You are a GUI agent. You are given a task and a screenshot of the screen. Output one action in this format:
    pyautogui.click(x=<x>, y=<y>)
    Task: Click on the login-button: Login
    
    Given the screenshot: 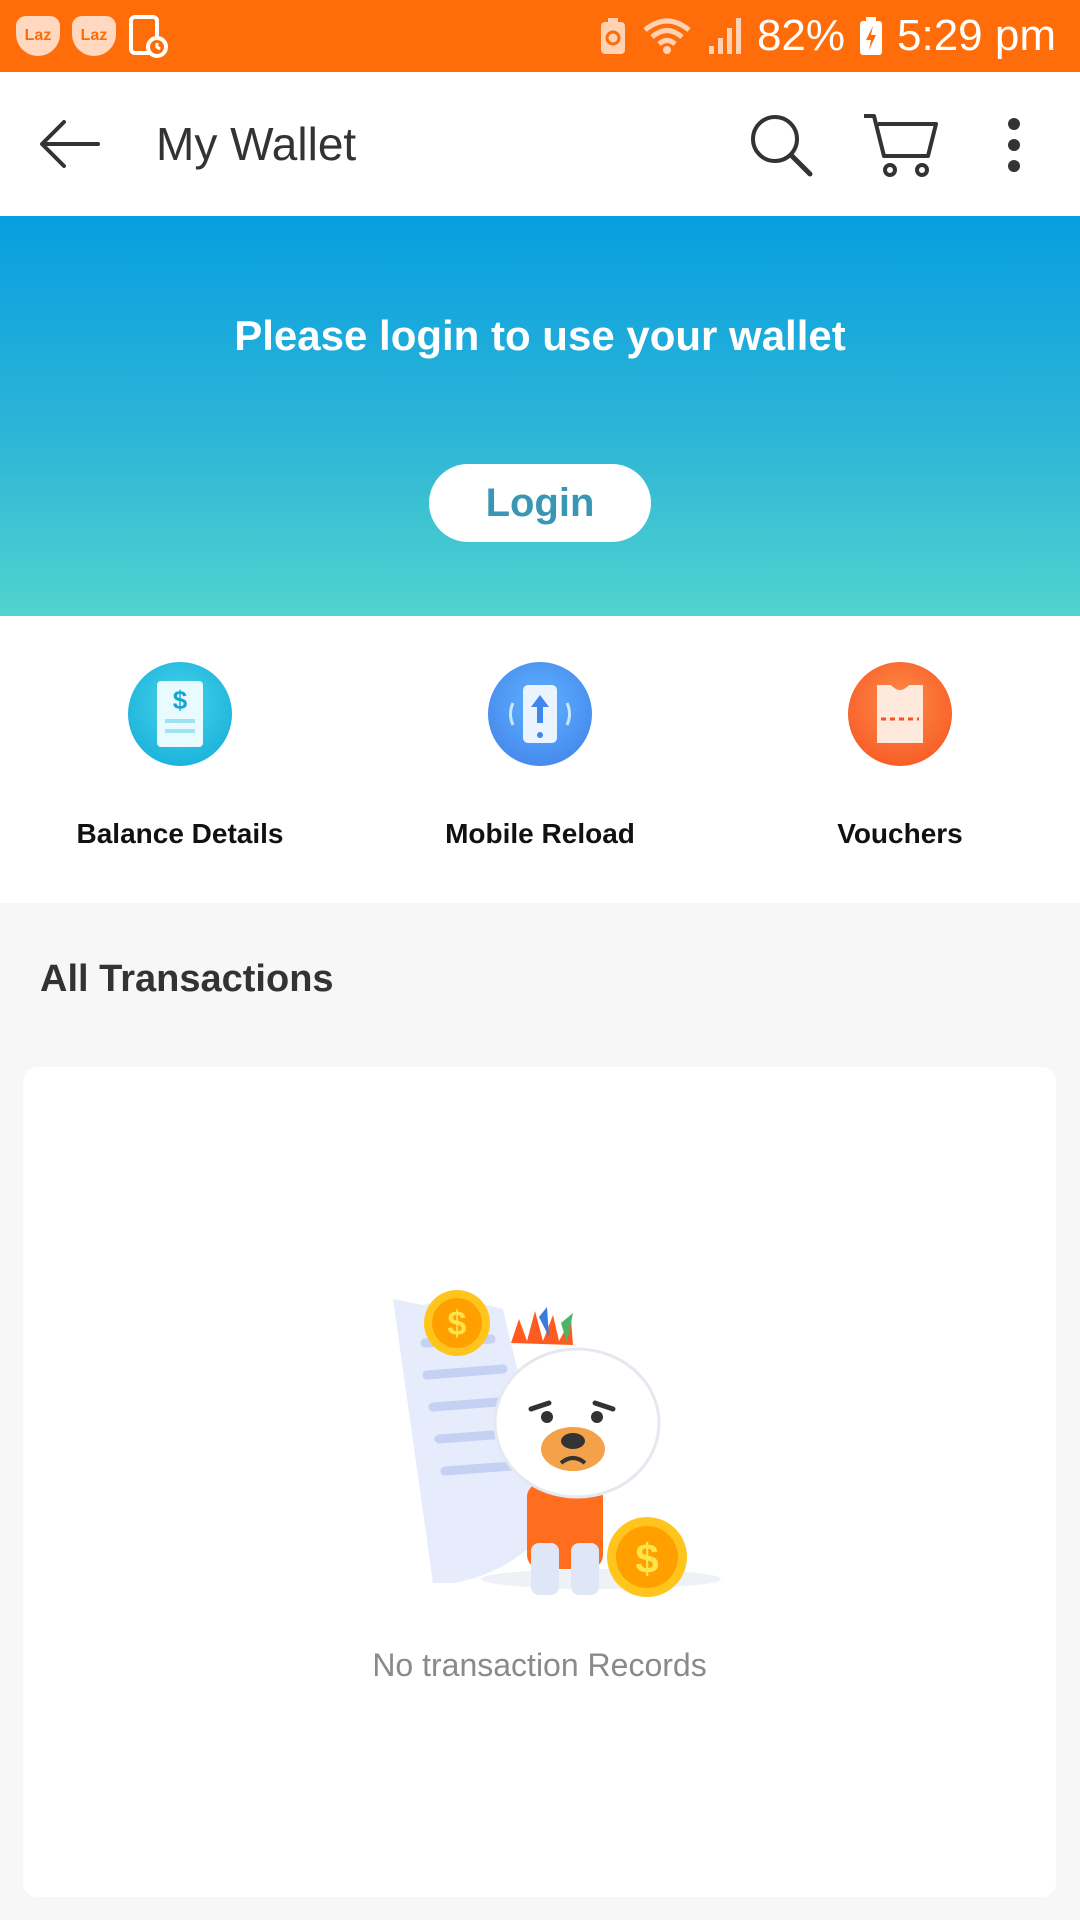 What is the action you would take?
    pyautogui.click(x=540, y=503)
    